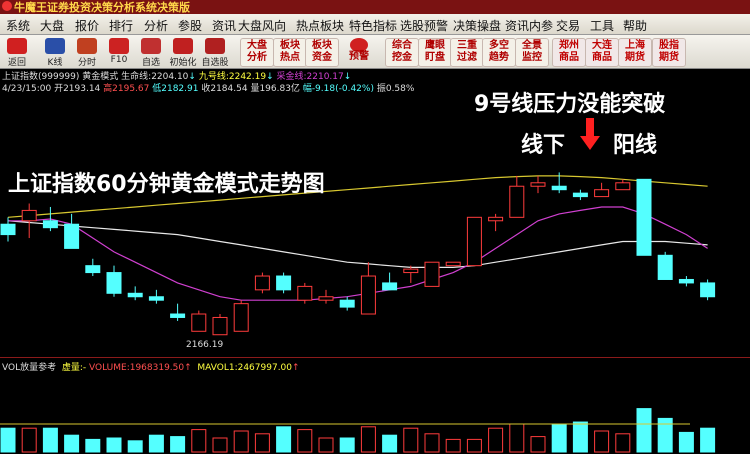 The height and width of the screenshot is (454, 750). I want to click on red-down-arrow-icon, so click(590, 143).